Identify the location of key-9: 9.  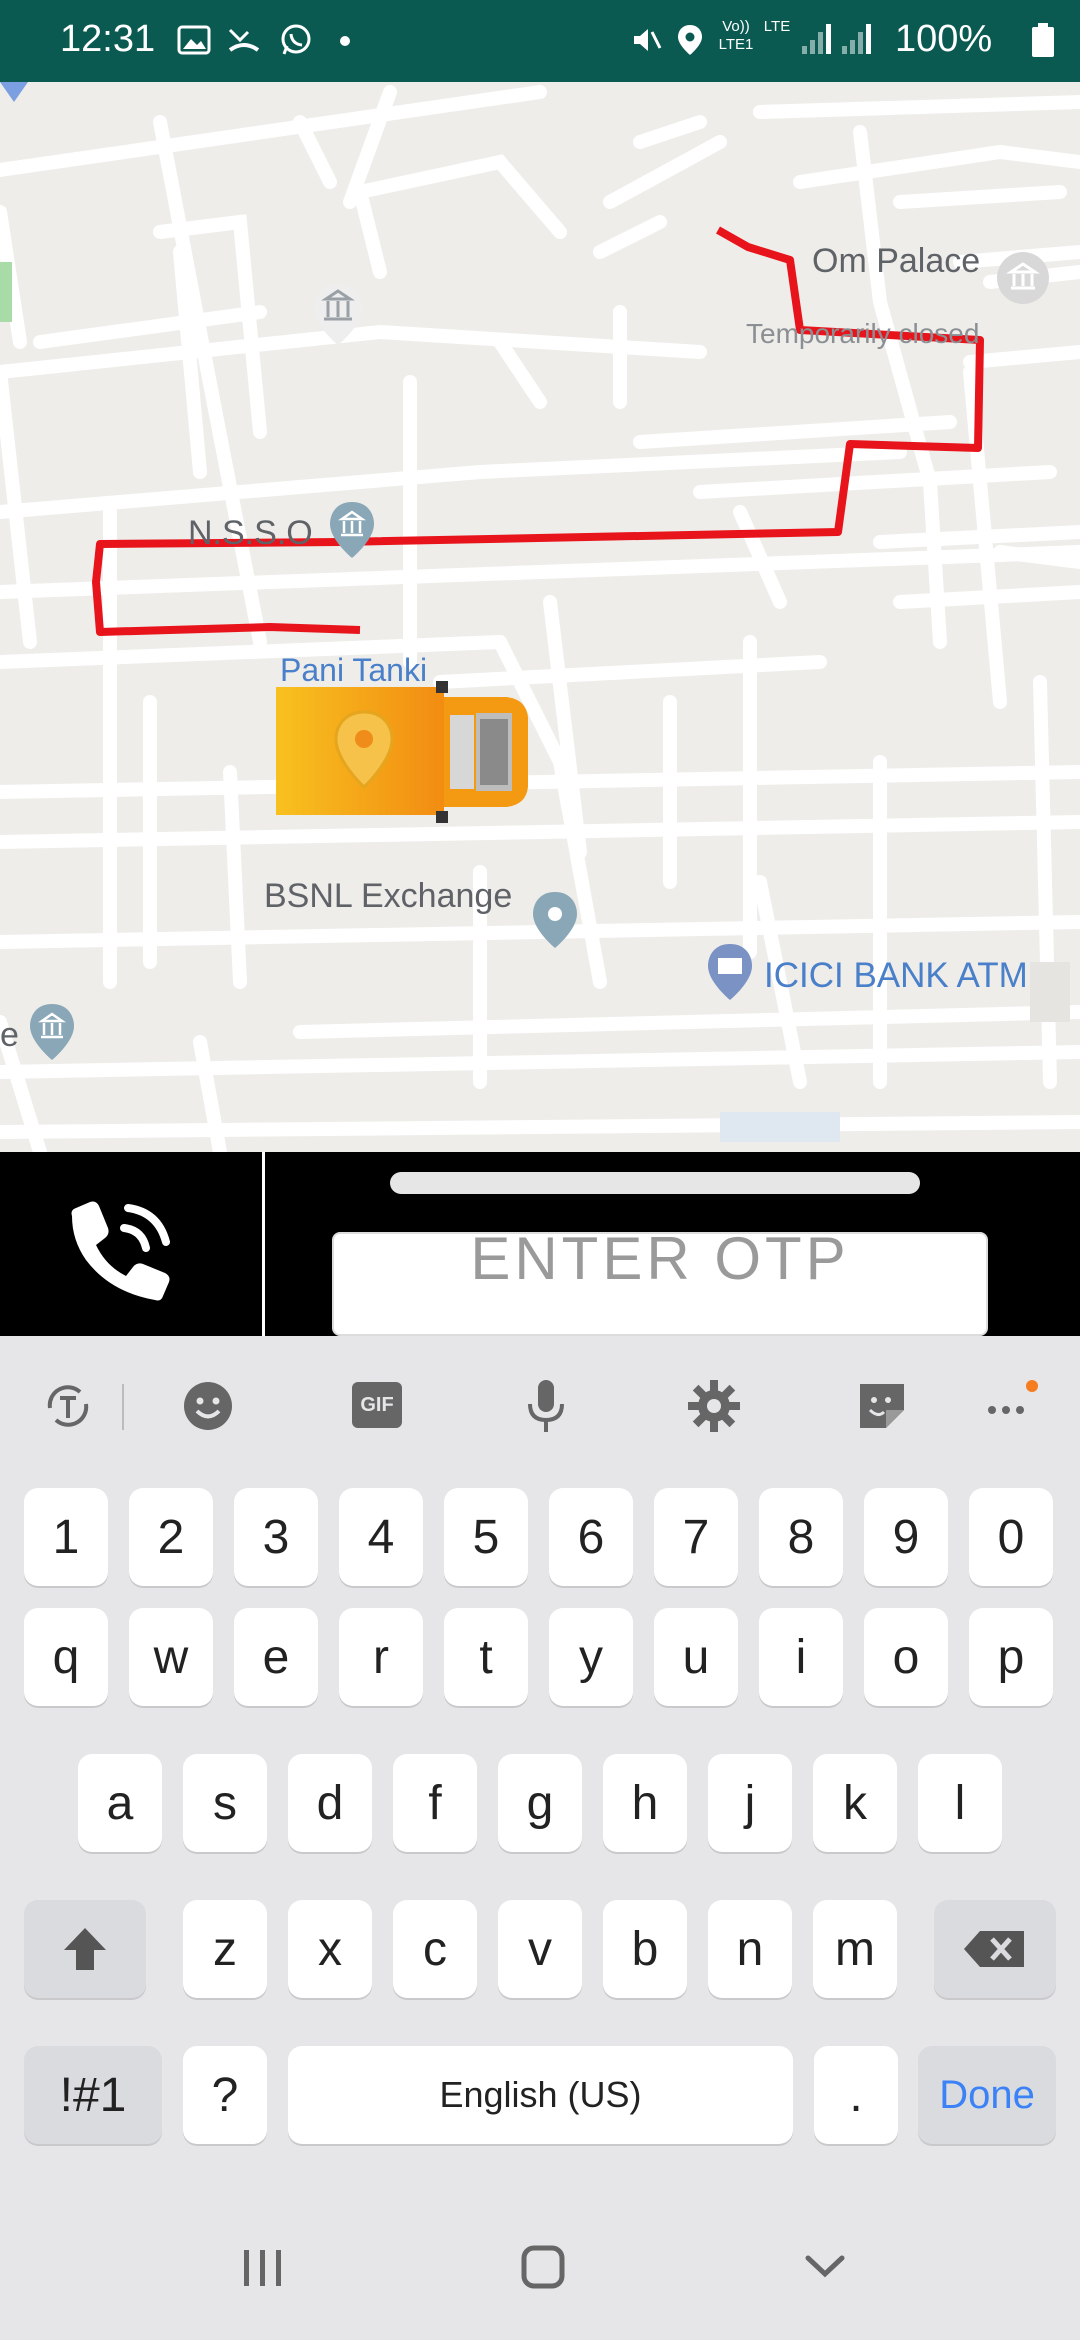
(906, 1537).